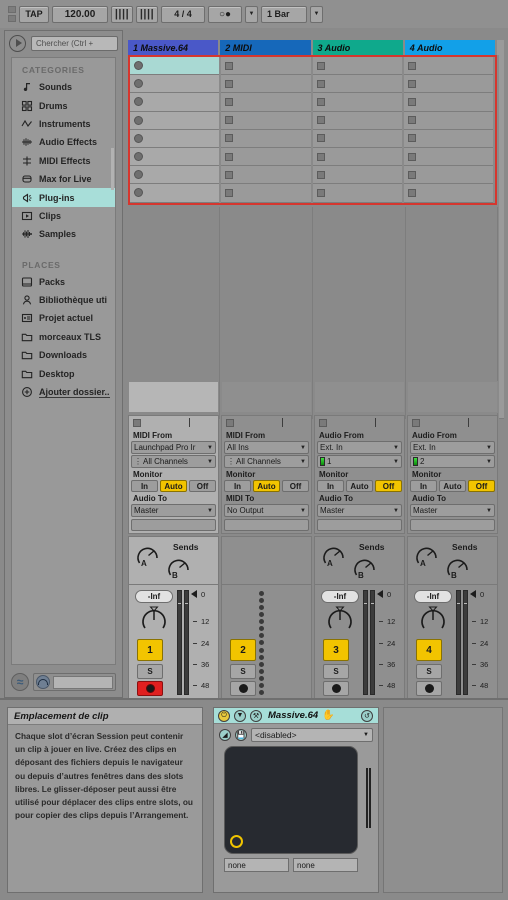  What do you see at coordinates (336, 650) in the screenshot?
I see `track-number-button: 3` at bounding box center [336, 650].